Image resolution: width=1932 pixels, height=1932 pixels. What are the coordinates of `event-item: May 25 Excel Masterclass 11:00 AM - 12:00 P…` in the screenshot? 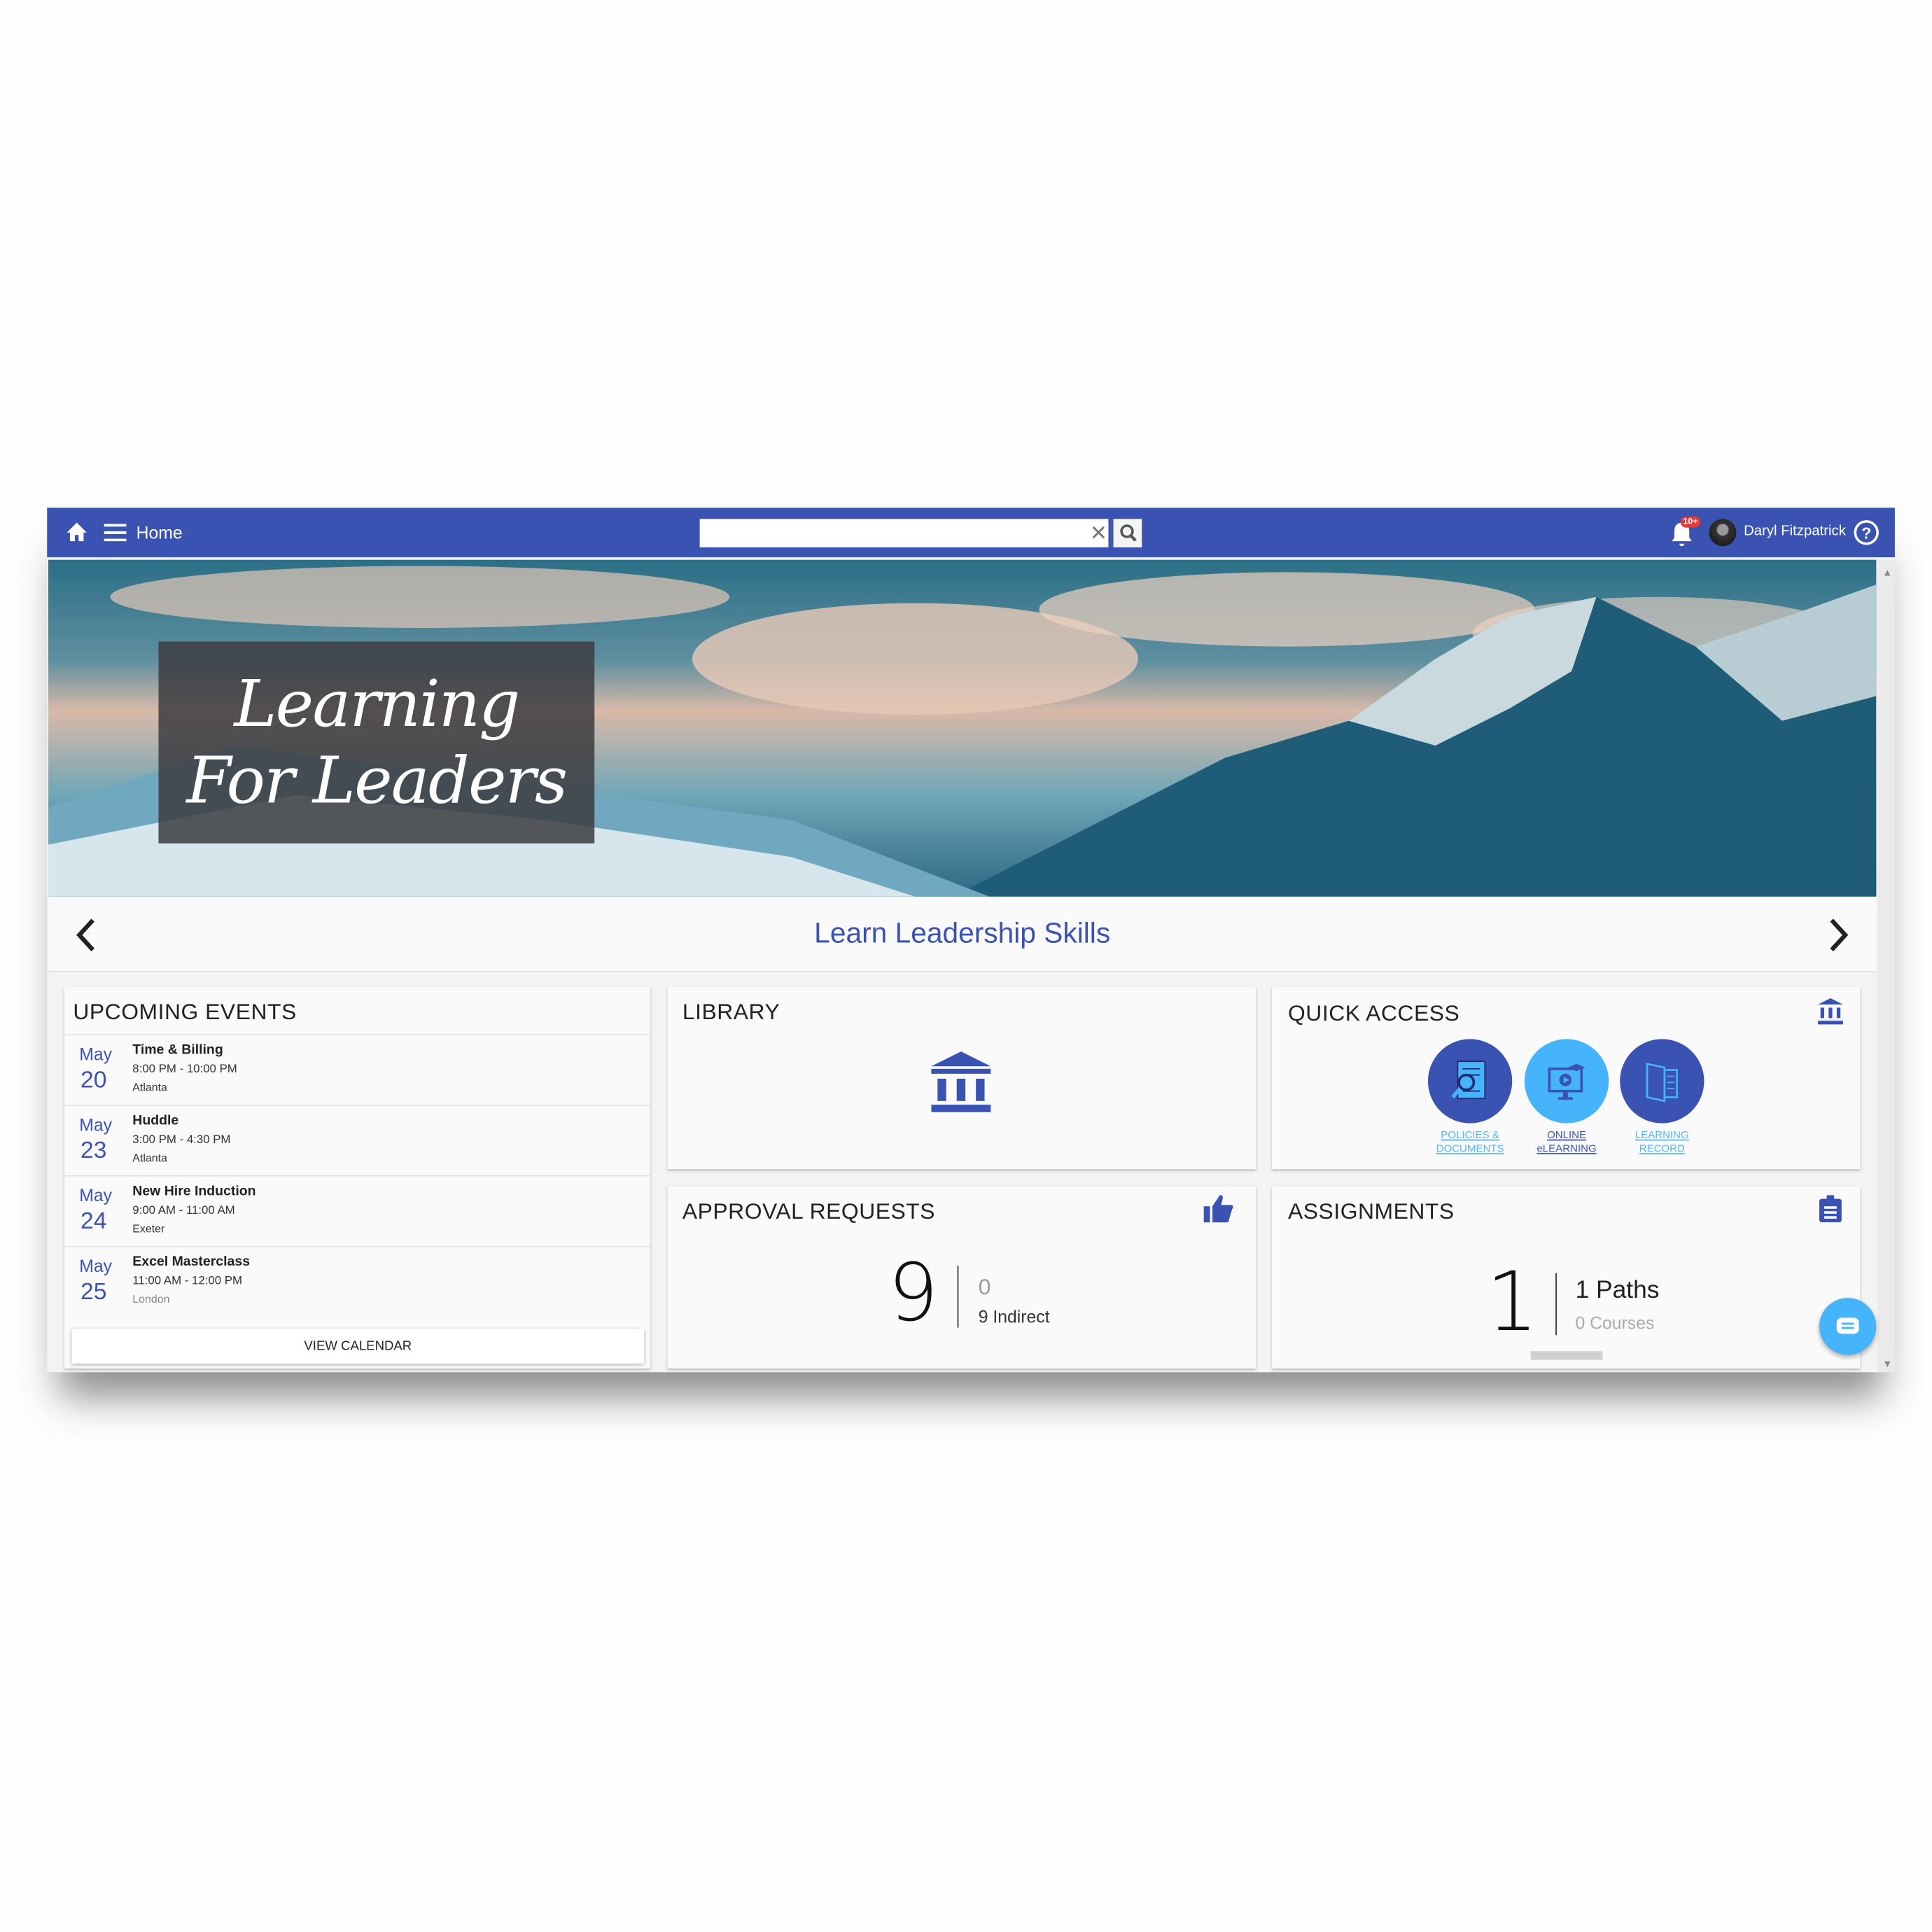 It's located at (357, 1281).